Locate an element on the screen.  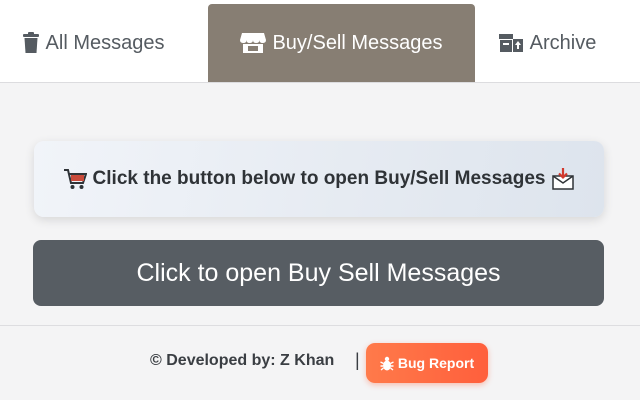
tab-buy-sell-messages: Buy/Sell Messages is located at coordinates (341, 43).